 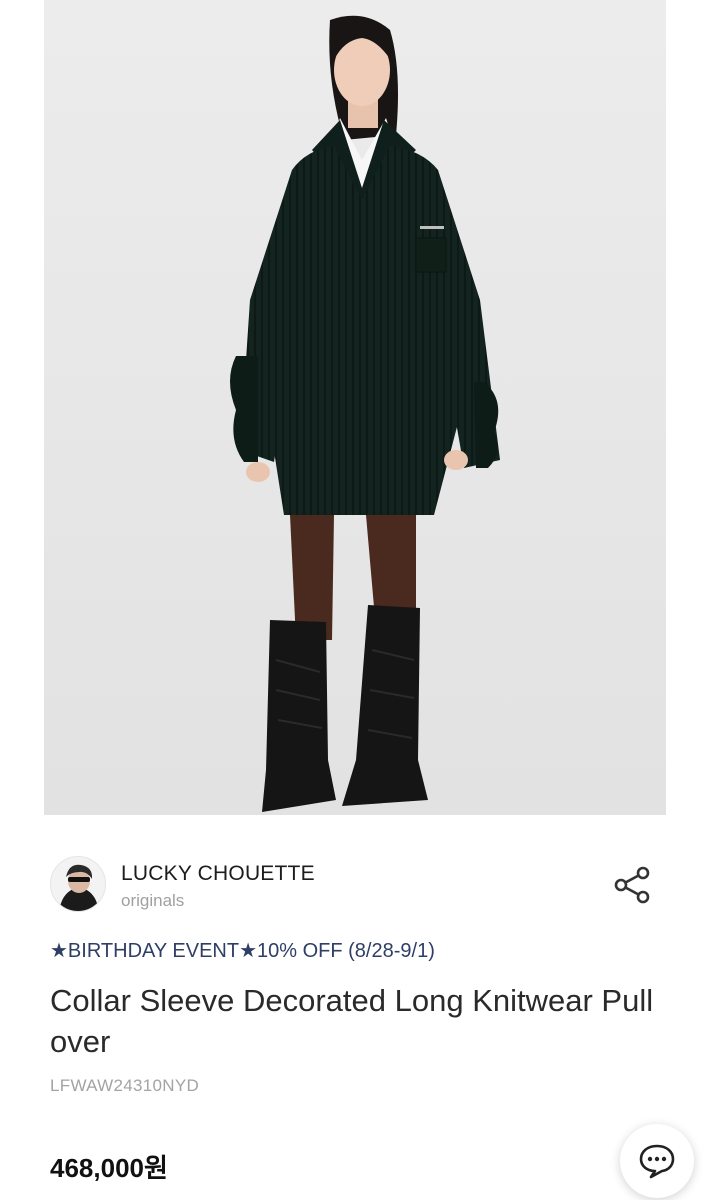 I want to click on brand-avatar, so click(x=78, y=884).